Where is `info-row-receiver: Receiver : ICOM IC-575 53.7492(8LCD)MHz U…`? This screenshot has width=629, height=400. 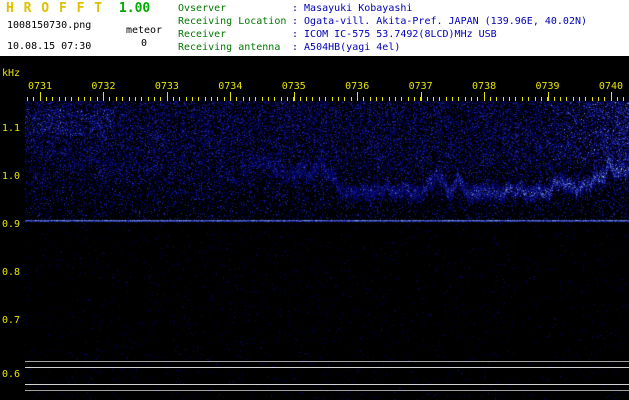
info-row-receiver: Receiver : ICOM IC-575 53.7492(8LCD)MHz U… is located at coordinates (382, 34).